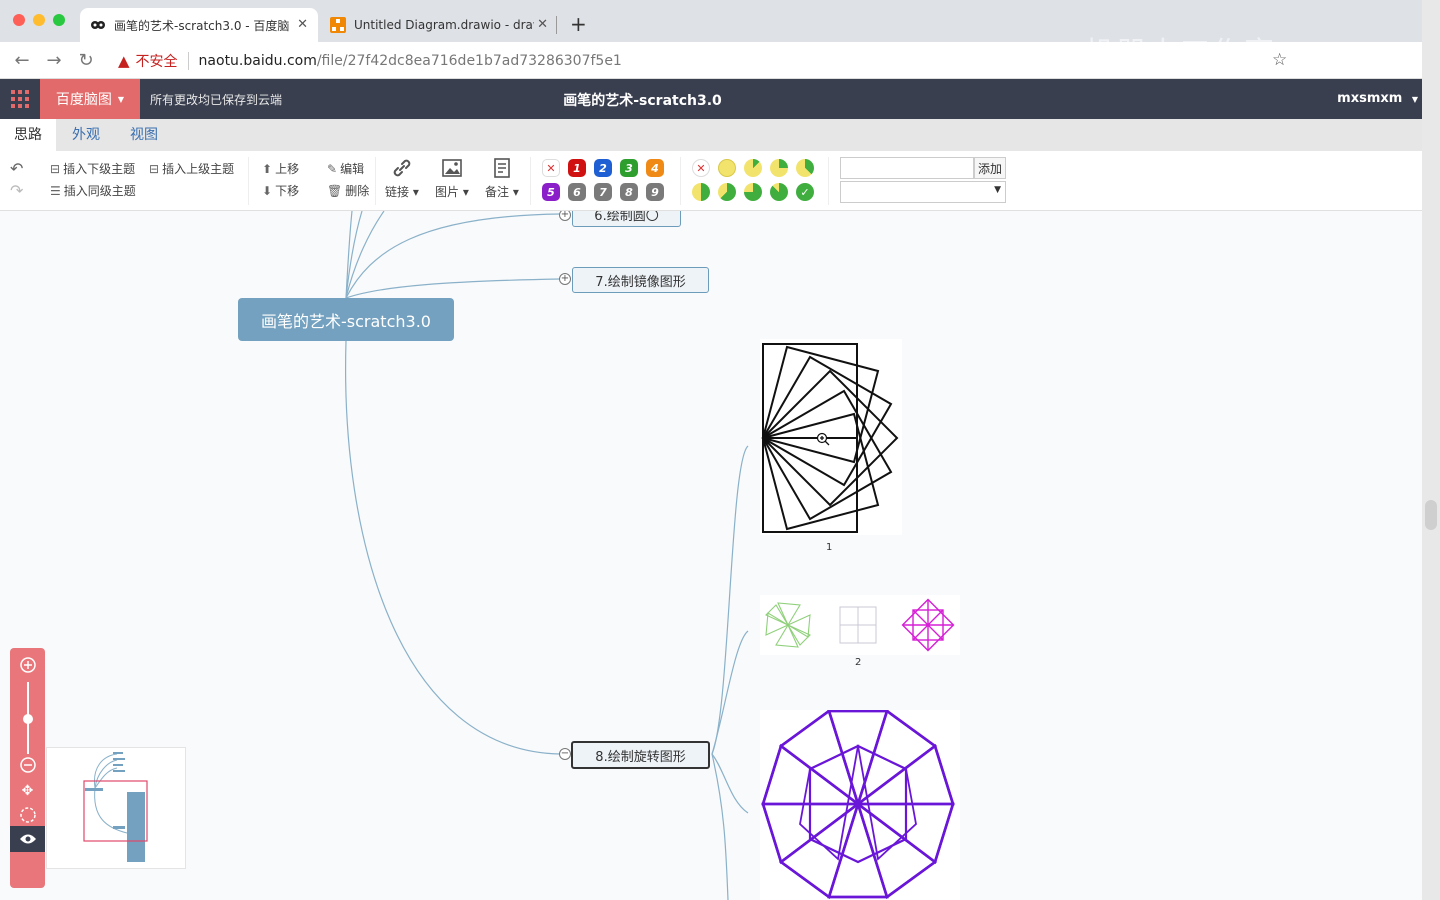 This screenshot has height=900, width=1440. What do you see at coordinates (55, 190) in the screenshot?
I see `insert-sibling-icon: ☰` at bounding box center [55, 190].